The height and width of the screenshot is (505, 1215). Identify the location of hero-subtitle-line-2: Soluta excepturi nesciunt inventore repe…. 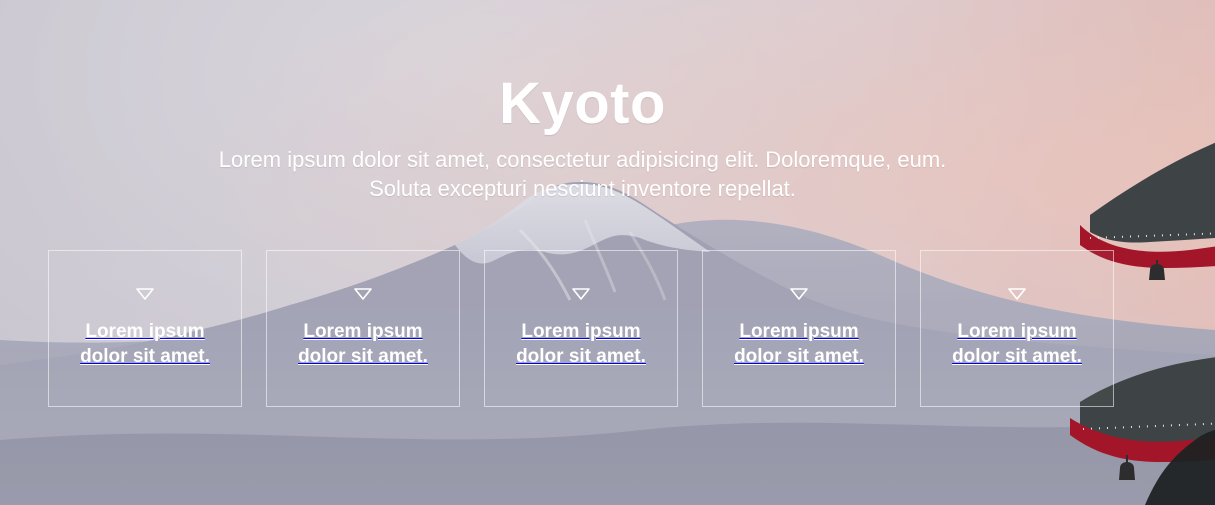
(582, 188).